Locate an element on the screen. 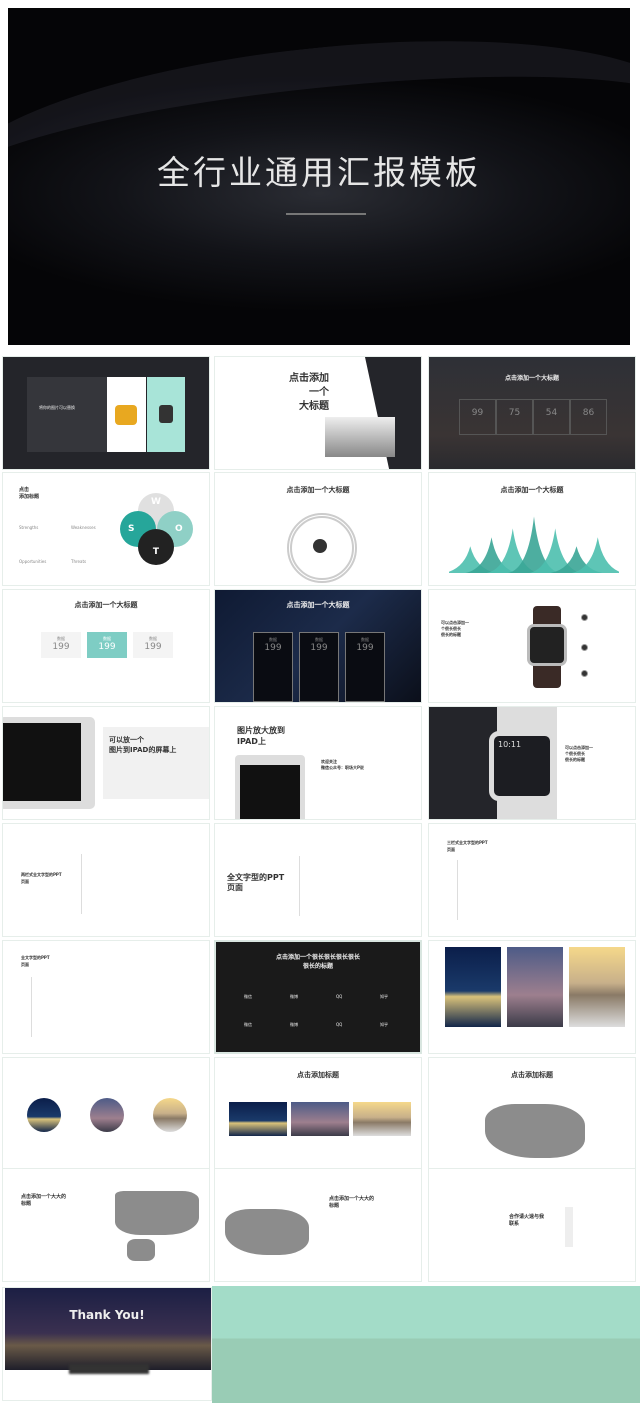  watch-face: 10:11 is located at coordinates (522, 766).